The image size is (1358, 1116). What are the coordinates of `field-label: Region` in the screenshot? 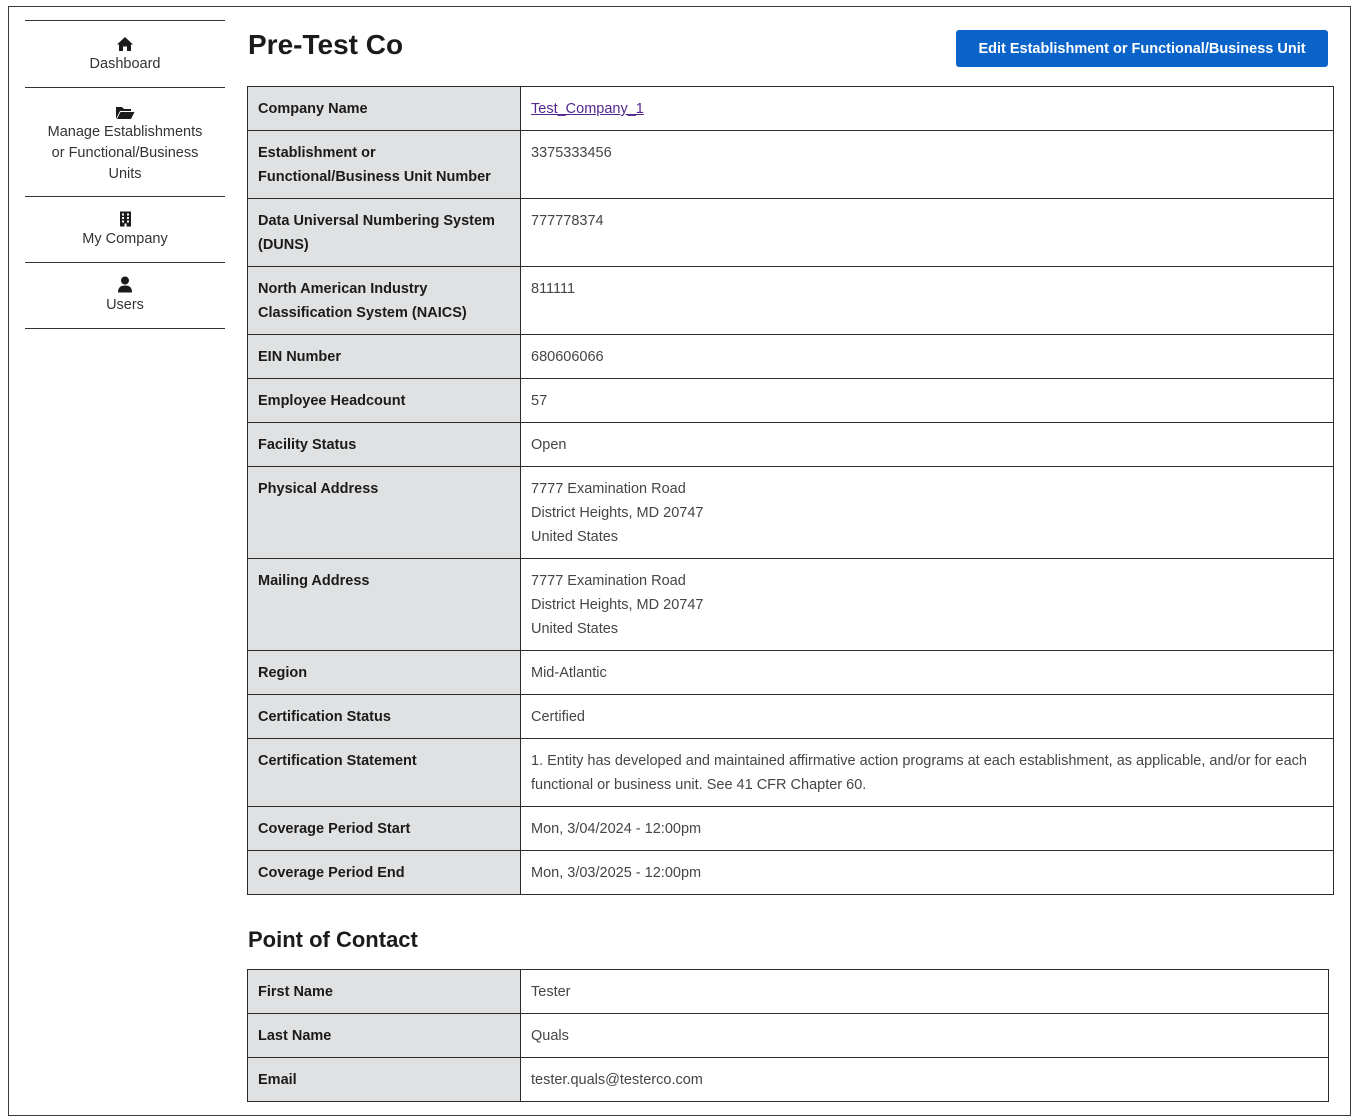 It's located at (384, 672).